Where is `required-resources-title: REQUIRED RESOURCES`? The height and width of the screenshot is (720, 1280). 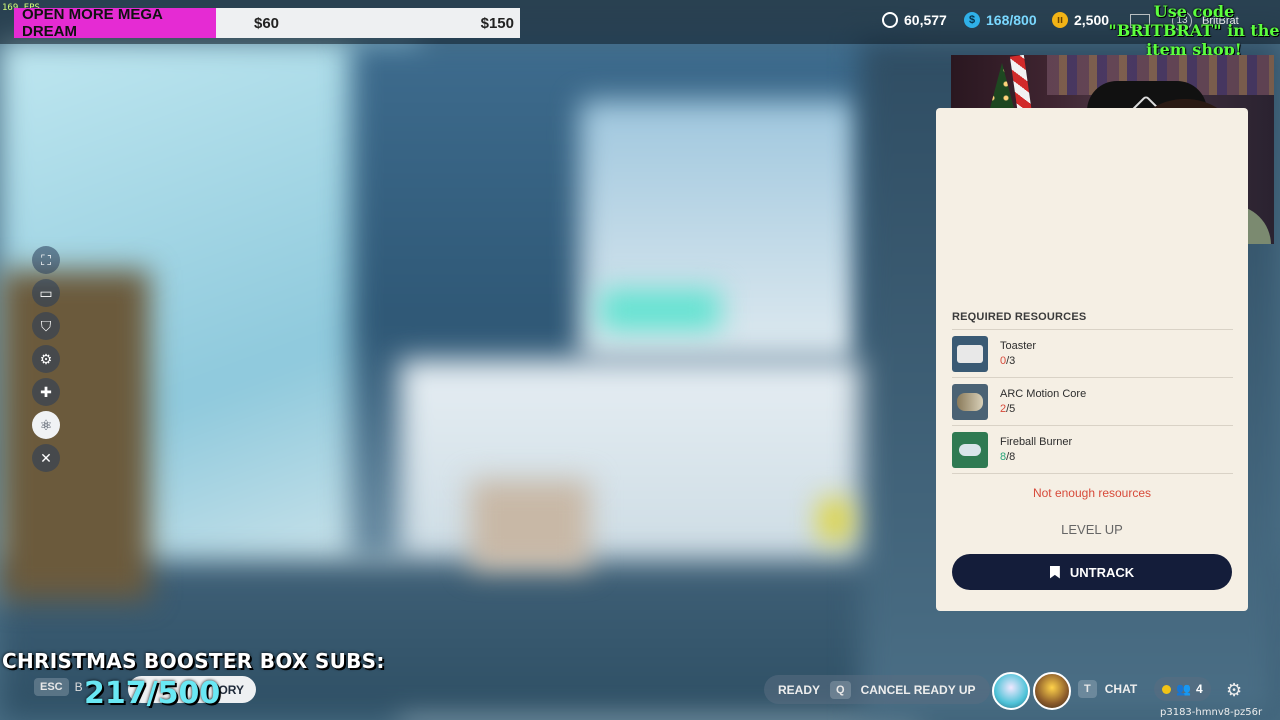
required-resources-title: REQUIRED RESOURCES is located at coordinates (1019, 317).